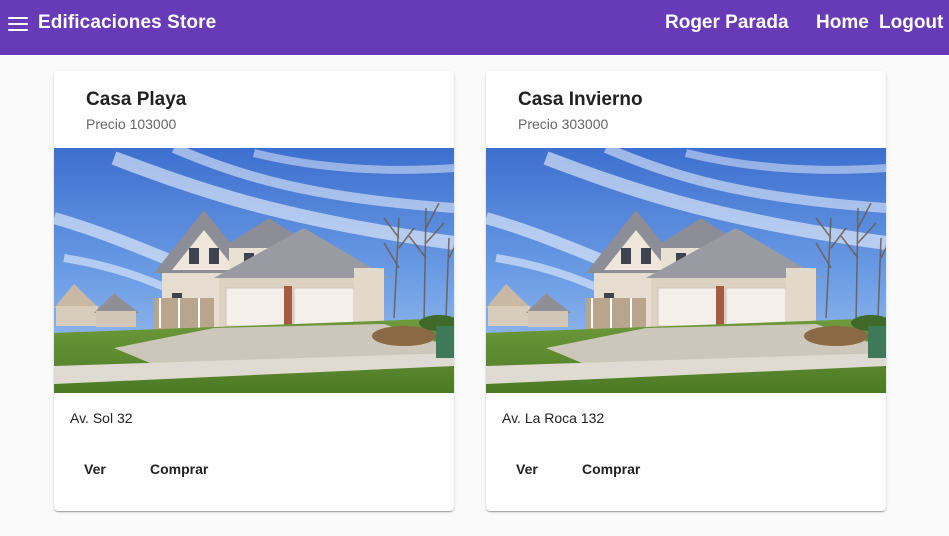  Describe the element at coordinates (727, 22) in the screenshot. I see `user-name: Roger Parada` at that location.